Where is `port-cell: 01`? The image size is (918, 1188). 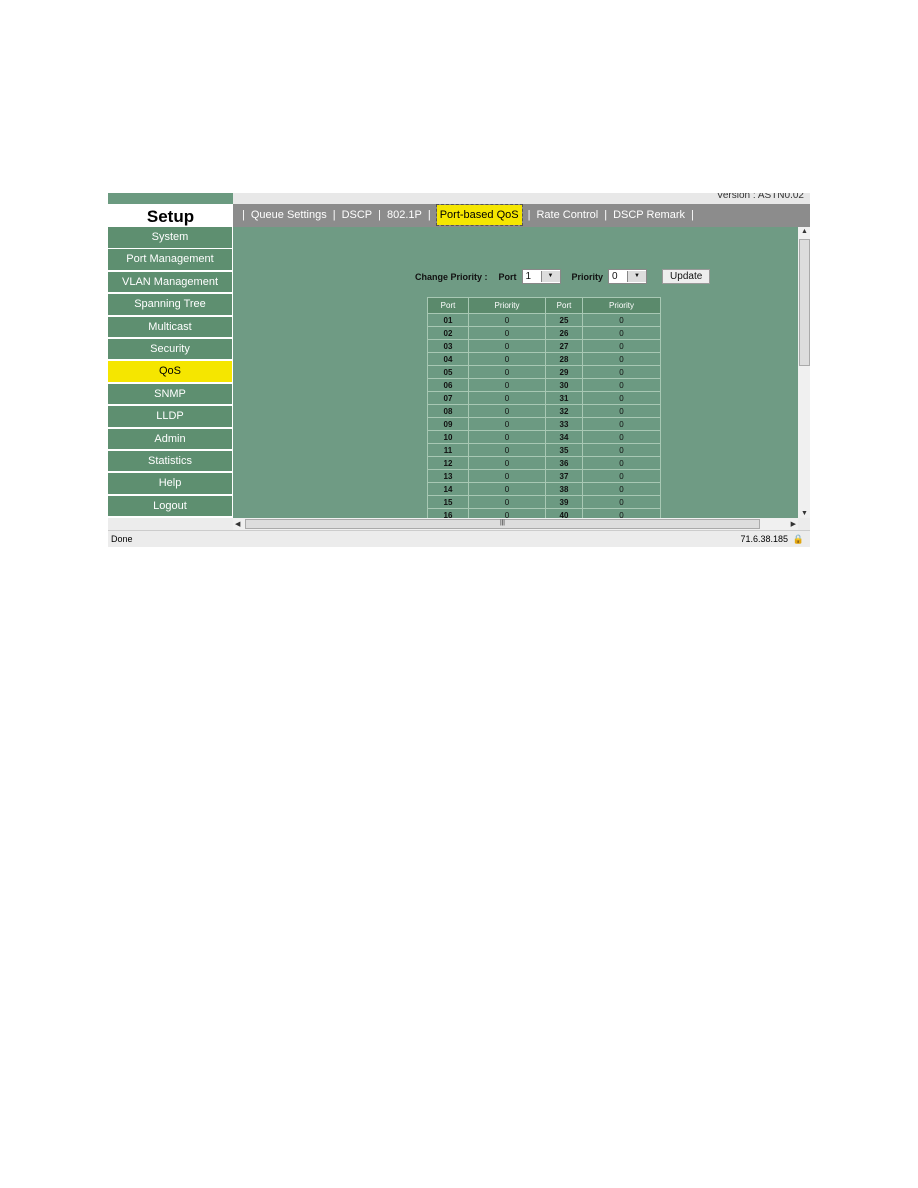
port-cell: 01 is located at coordinates (448, 320).